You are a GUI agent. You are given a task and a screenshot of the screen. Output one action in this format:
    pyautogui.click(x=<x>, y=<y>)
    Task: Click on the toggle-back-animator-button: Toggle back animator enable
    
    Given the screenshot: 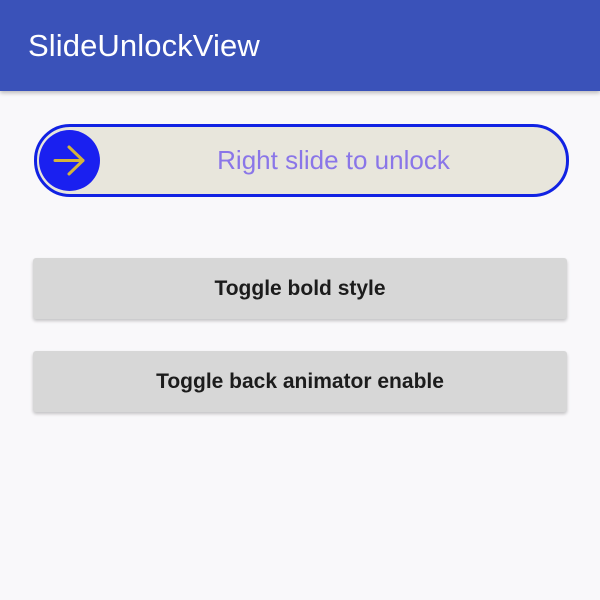 What is the action you would take?
    pyautogui.click(x=300, y=381)
    